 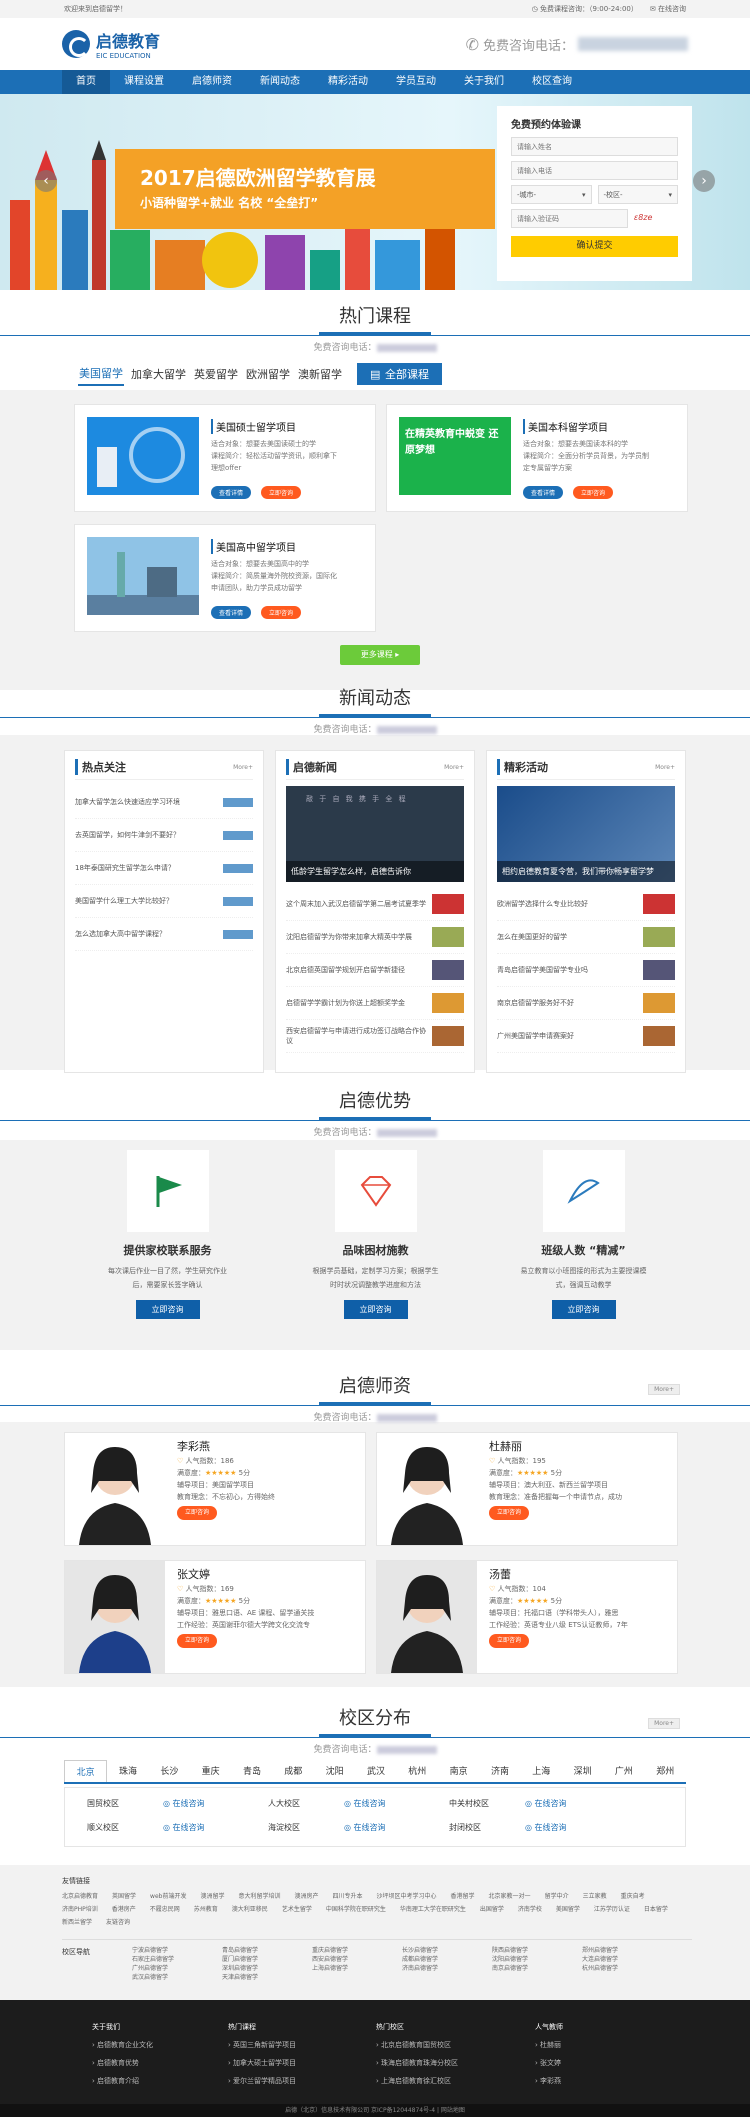 I want to click on friend-link: 日本留学, so click(x=656, y=1909).